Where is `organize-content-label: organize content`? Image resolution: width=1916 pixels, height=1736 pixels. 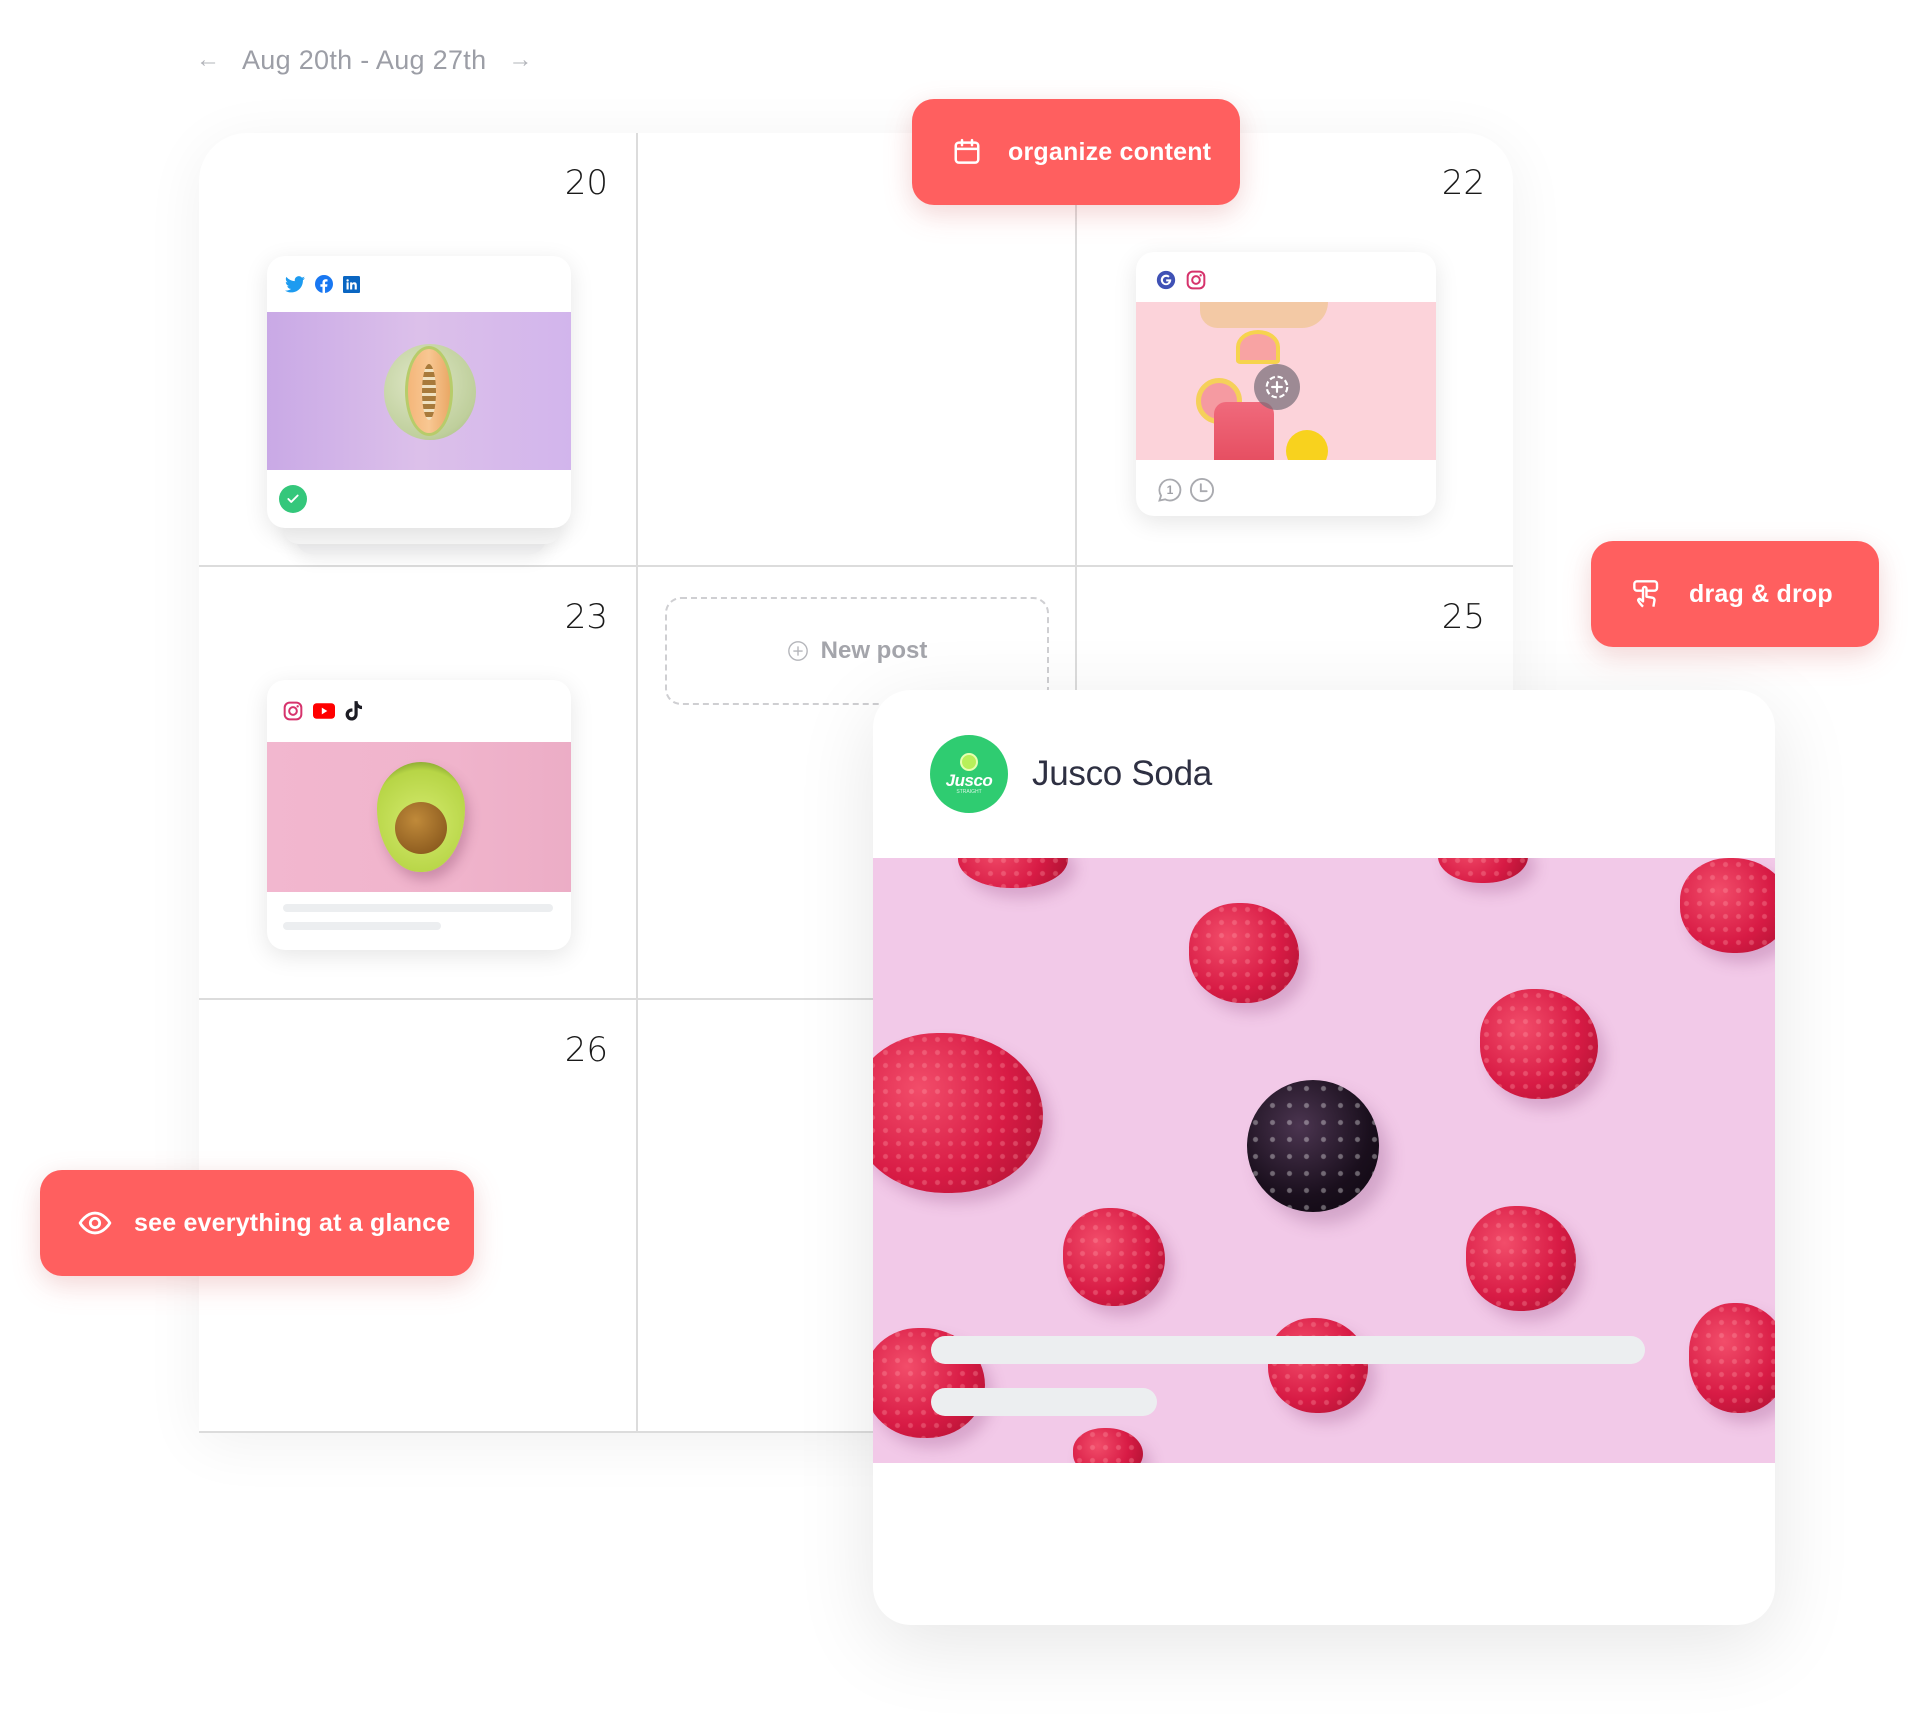 organize-content-label: organize content is located at coordinates (1110, 151).